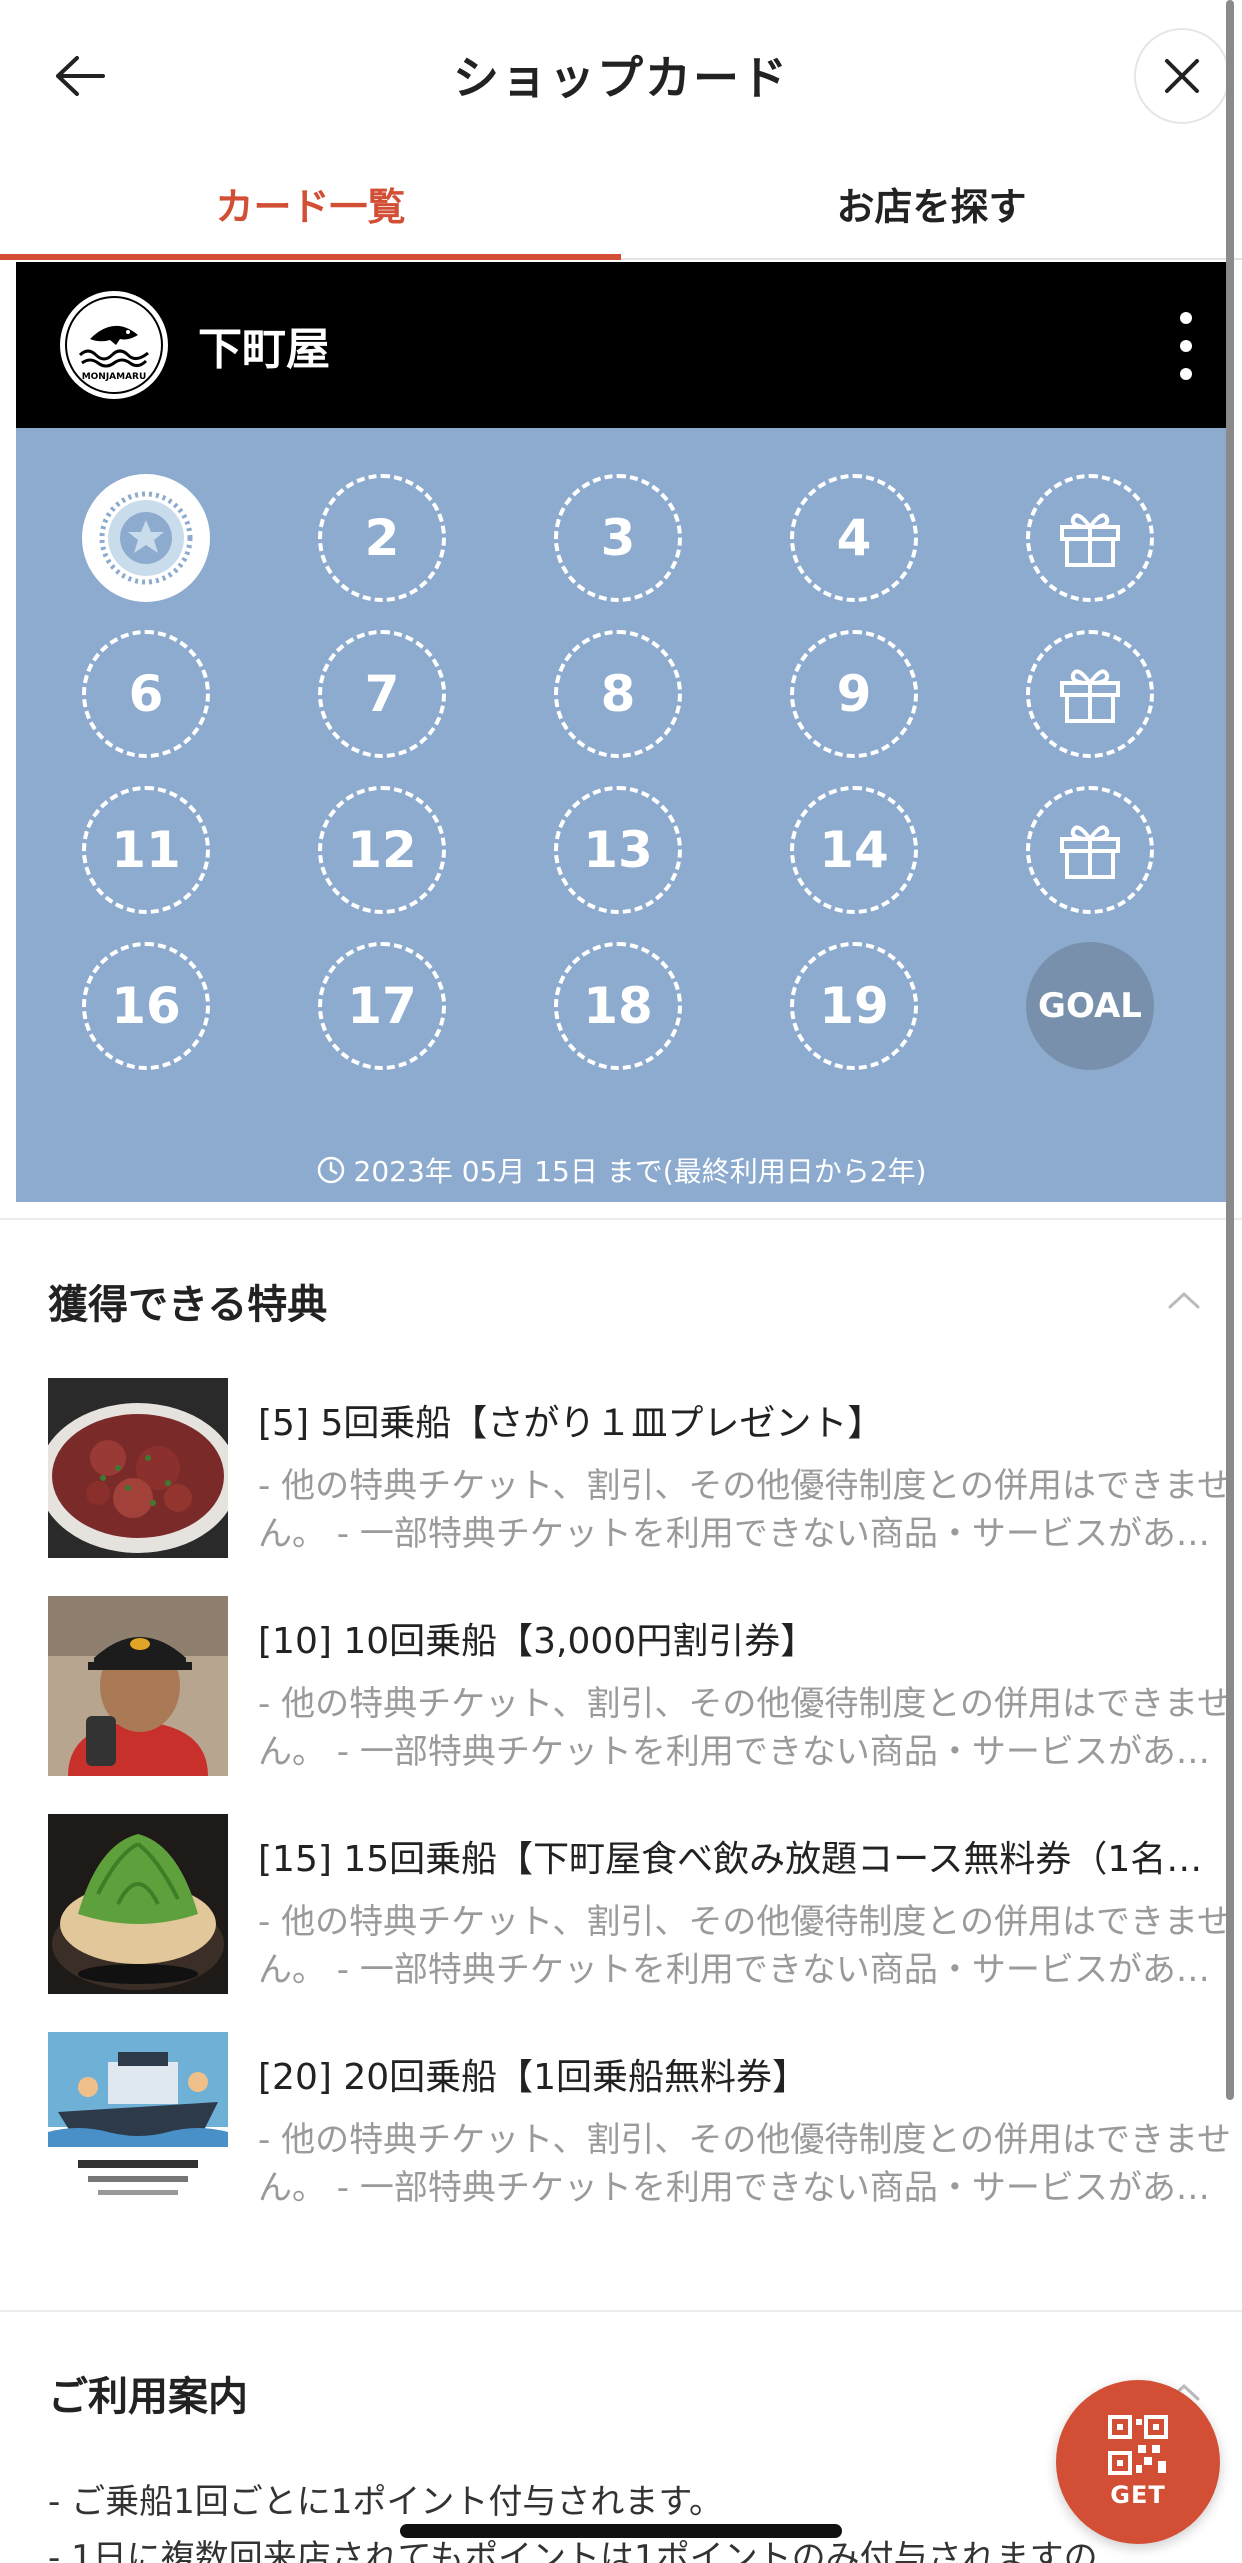 The image size is (1242, 2563). I want to click on stamp-slot: 14, so click(854, 850).